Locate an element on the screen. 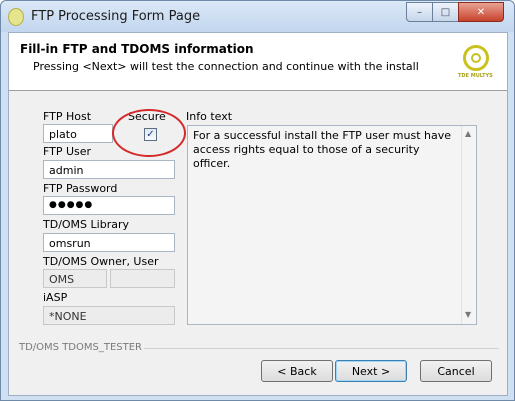  info-text-label: Info text is located at coordinates (209, 116).